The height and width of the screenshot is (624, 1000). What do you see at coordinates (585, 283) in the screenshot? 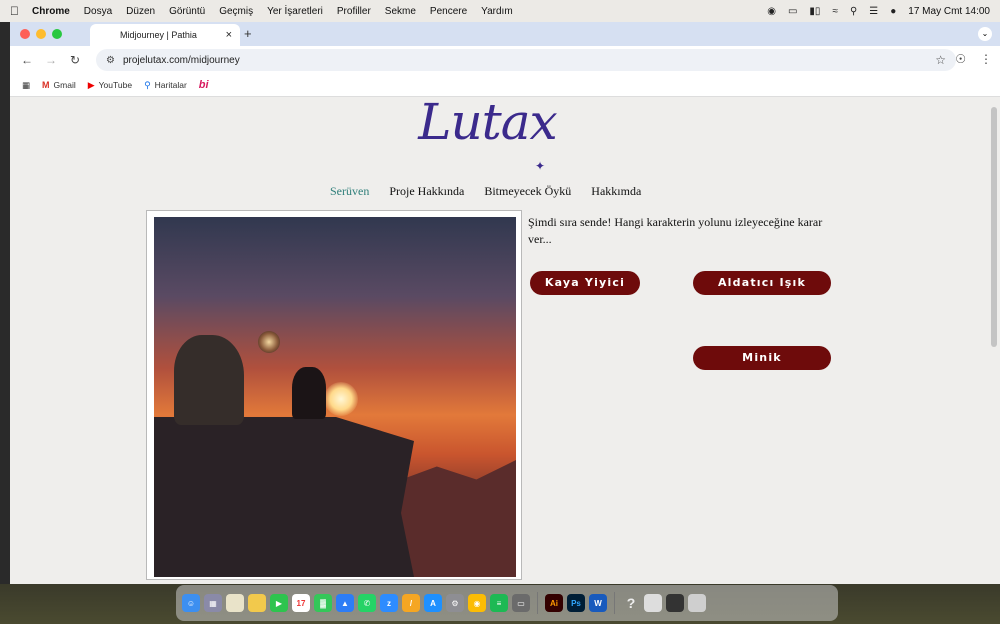
I see `choice-kaya-yiyici-button: Kaya Yiyici` at bounding box center [585, 283].